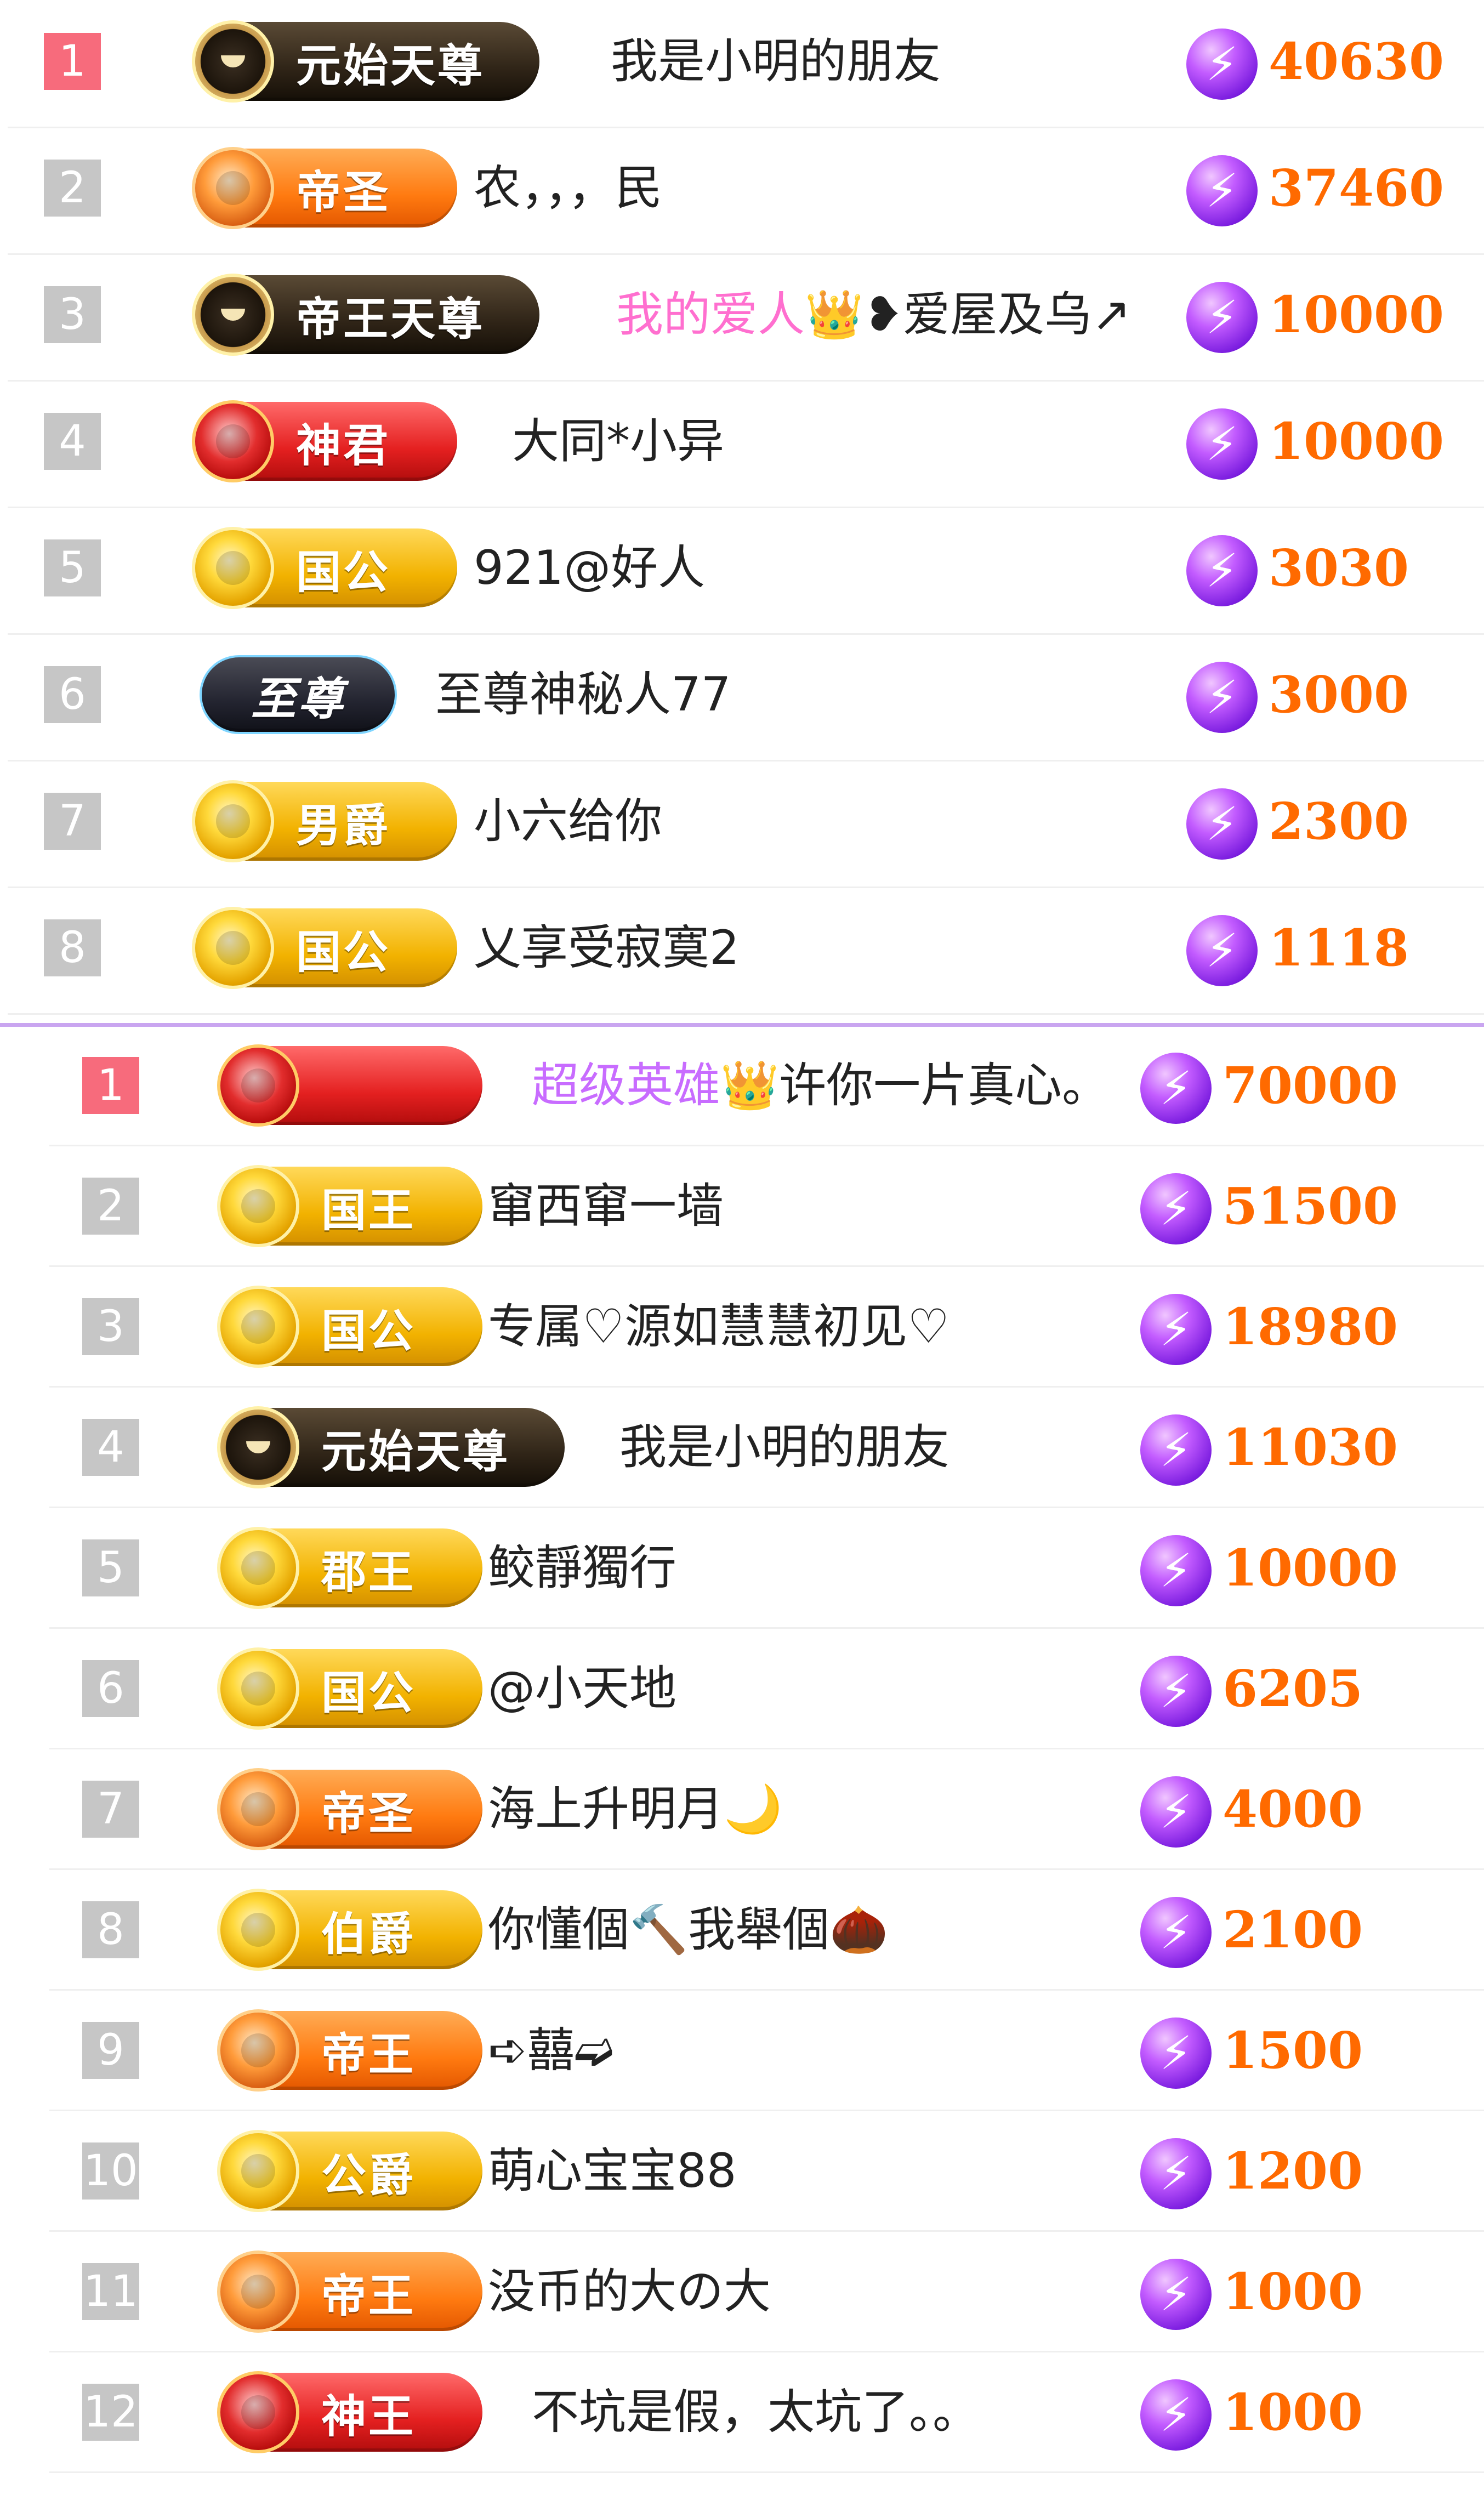 Image resolution: width=1484 pixels, height=2512 pixels. What do you see at coordinates (1310, 1326) in the screenshot?
I see `score-value: 18980` at bounding box center [1310, 1326].